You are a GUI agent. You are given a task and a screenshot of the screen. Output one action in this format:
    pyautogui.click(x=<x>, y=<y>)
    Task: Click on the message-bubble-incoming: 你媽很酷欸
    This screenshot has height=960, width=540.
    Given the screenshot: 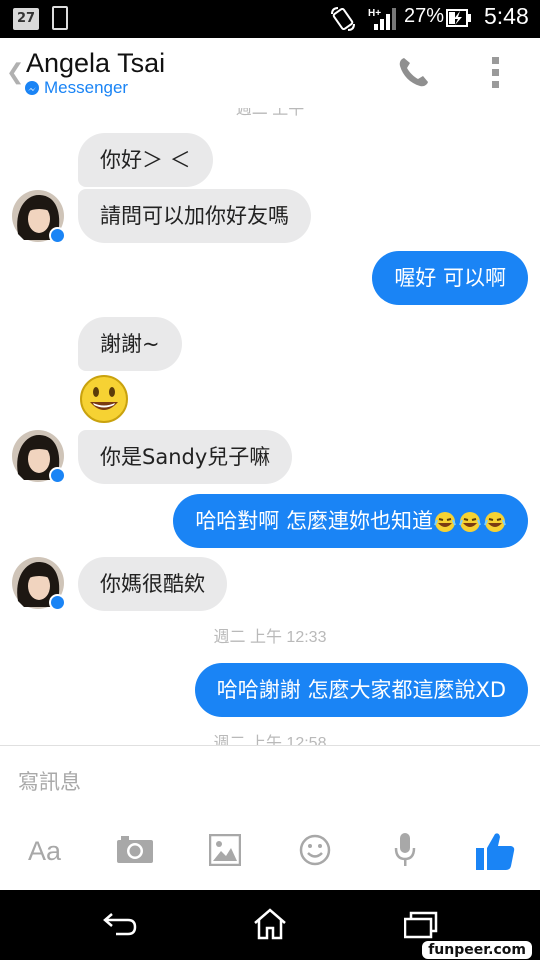 What is the action you would take?
    pyautogui.click(x=152, y=584)
    